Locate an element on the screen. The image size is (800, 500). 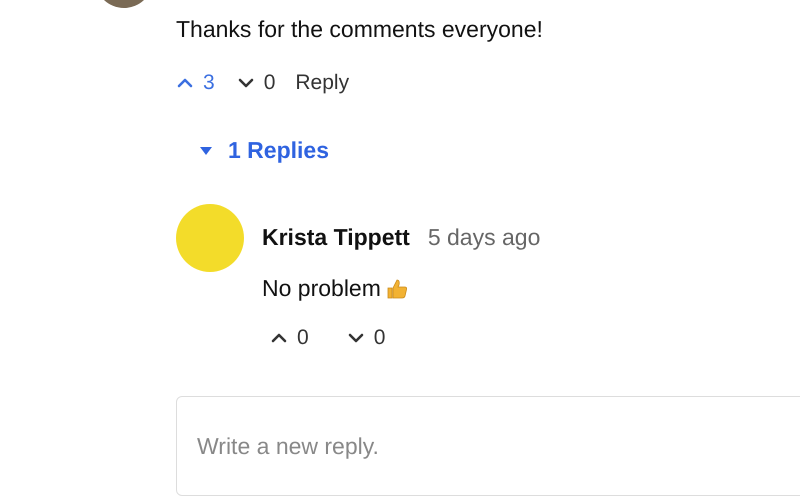
author-name: Krista Tippett is located at coordinates (336, 237).